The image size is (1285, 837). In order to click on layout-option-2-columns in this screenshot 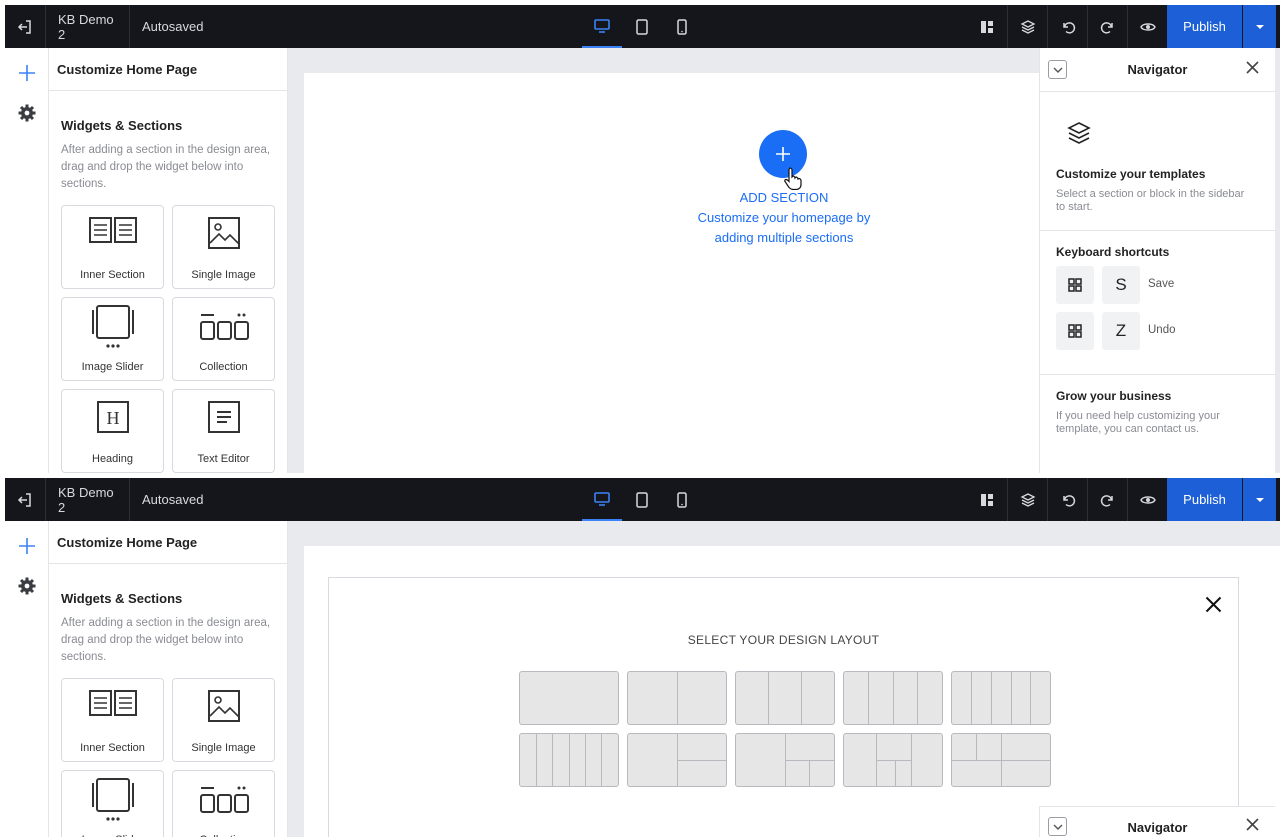, I will do `click(677, 698)`.